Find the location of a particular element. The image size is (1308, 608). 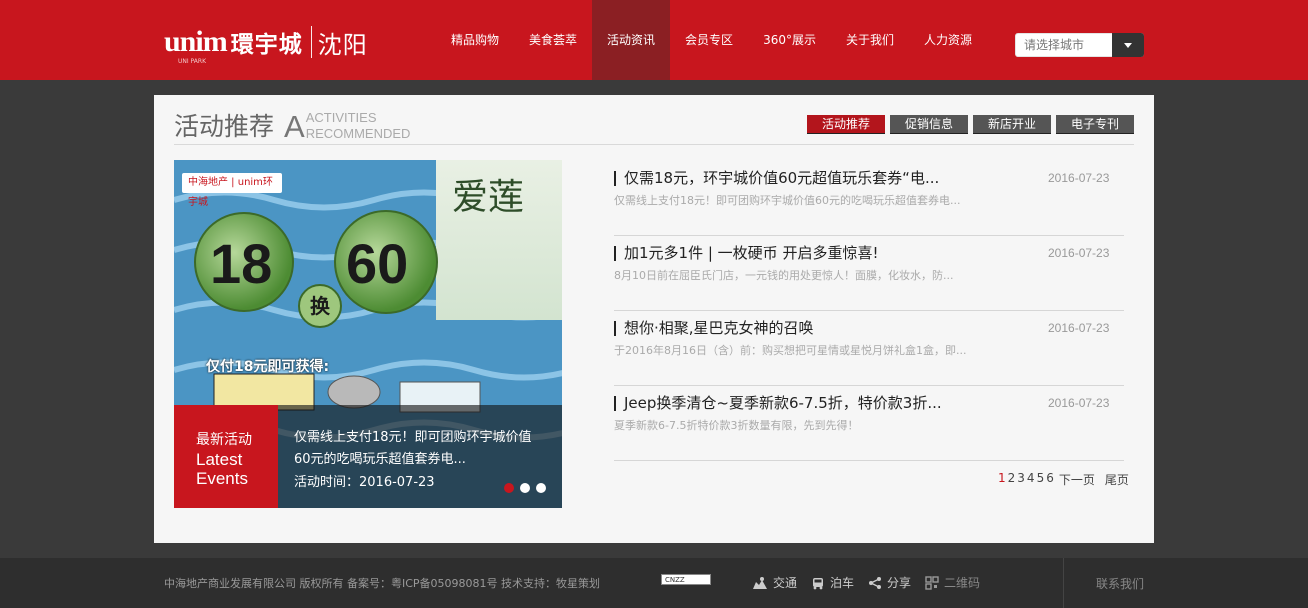

chevron-down-icon is located at coordinates (1128, 45).